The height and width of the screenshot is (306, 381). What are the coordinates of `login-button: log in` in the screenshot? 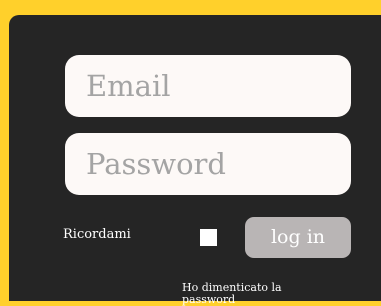 It's located at (298, 237).